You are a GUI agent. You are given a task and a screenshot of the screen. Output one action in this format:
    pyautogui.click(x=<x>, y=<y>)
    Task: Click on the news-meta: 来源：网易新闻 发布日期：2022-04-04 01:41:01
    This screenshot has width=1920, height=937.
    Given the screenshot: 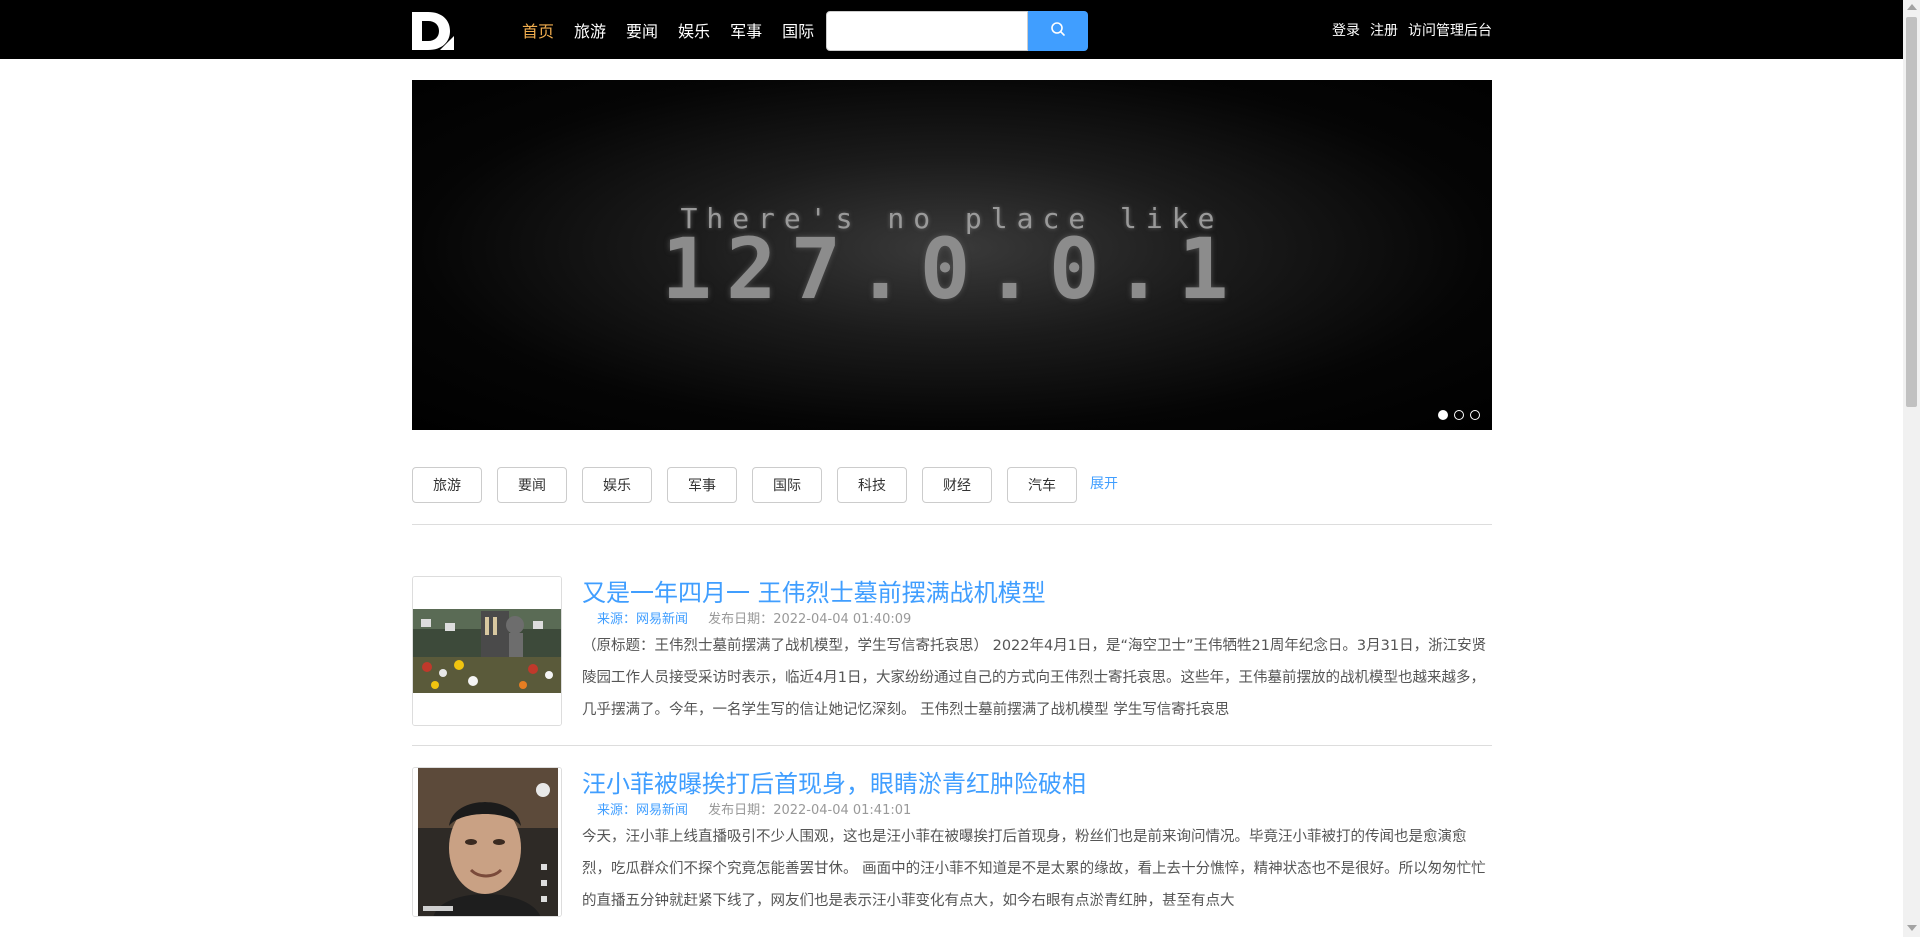 What is the action you would take?
    pyautogui.click(x=754, y=808)
    